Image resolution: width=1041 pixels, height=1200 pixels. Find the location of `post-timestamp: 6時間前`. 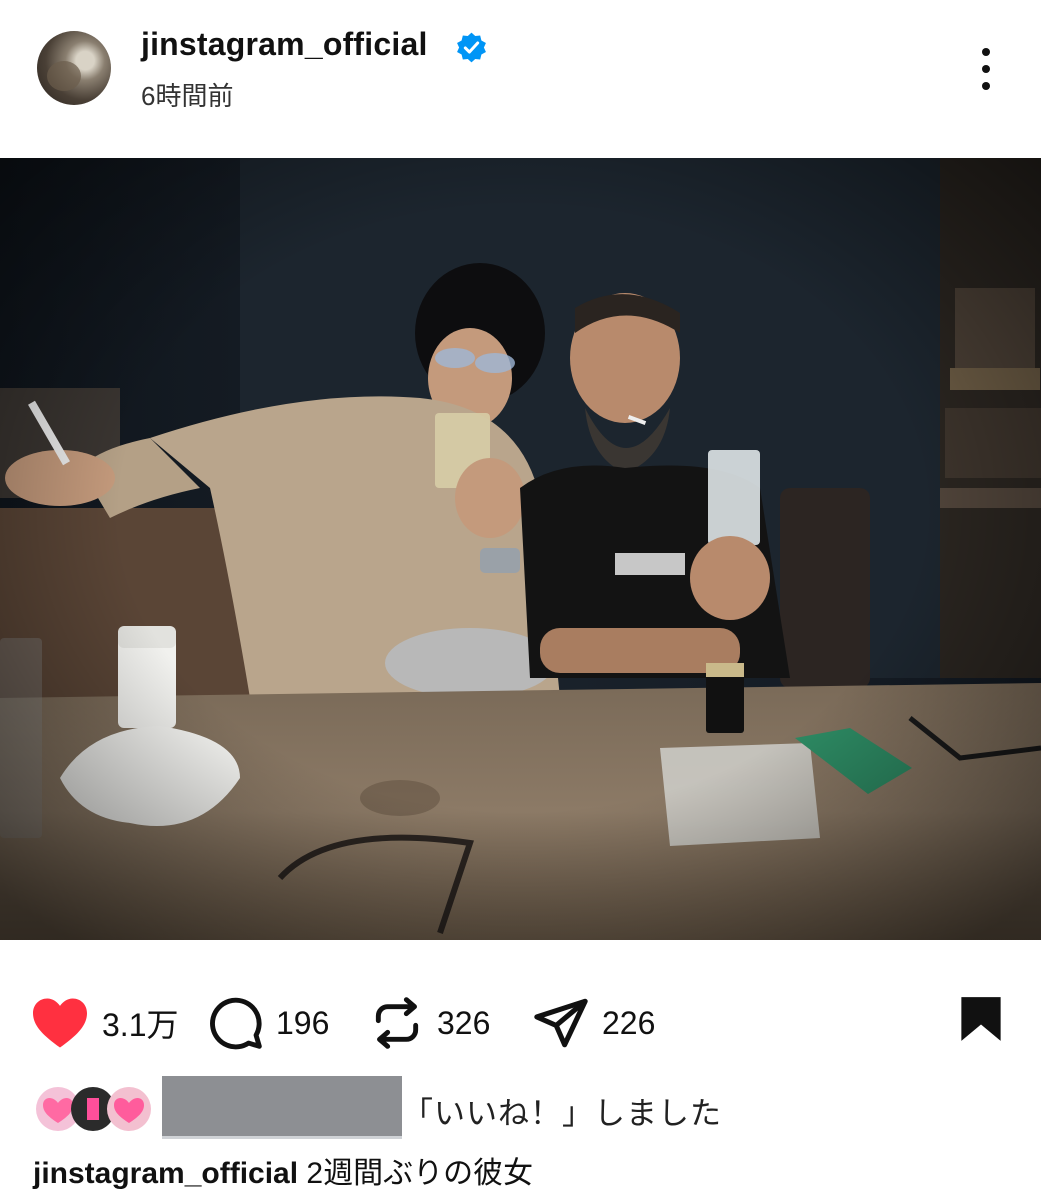

post-timestamp: 6時間前 is located at coordinates (187, 96).